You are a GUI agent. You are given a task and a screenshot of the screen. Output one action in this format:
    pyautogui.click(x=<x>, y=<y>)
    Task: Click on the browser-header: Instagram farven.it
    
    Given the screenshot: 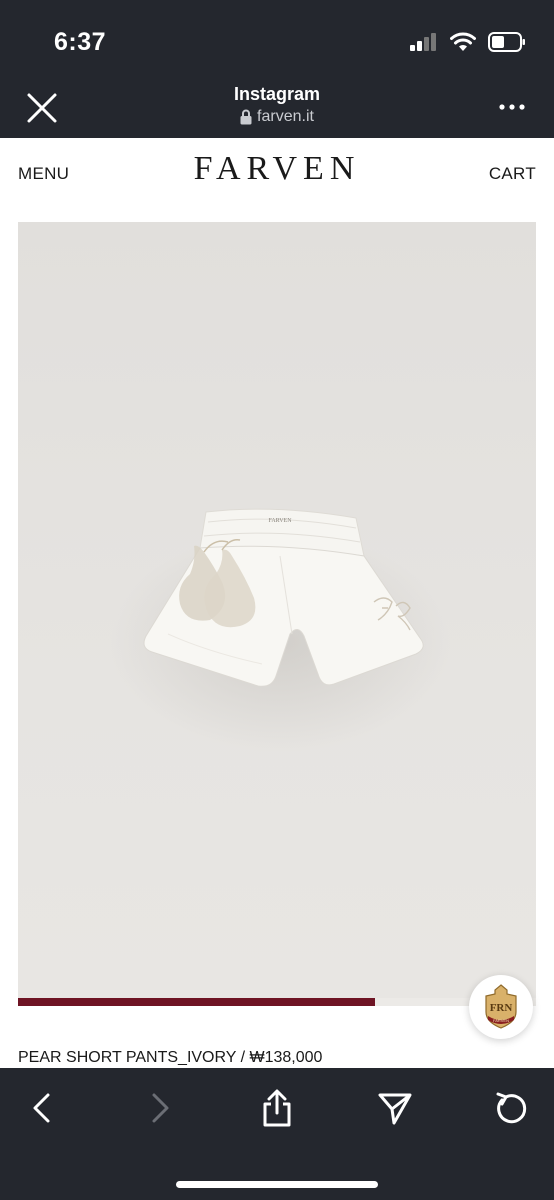 What is the action you would take?
    pyautogui.click(x=277, y=109)
    